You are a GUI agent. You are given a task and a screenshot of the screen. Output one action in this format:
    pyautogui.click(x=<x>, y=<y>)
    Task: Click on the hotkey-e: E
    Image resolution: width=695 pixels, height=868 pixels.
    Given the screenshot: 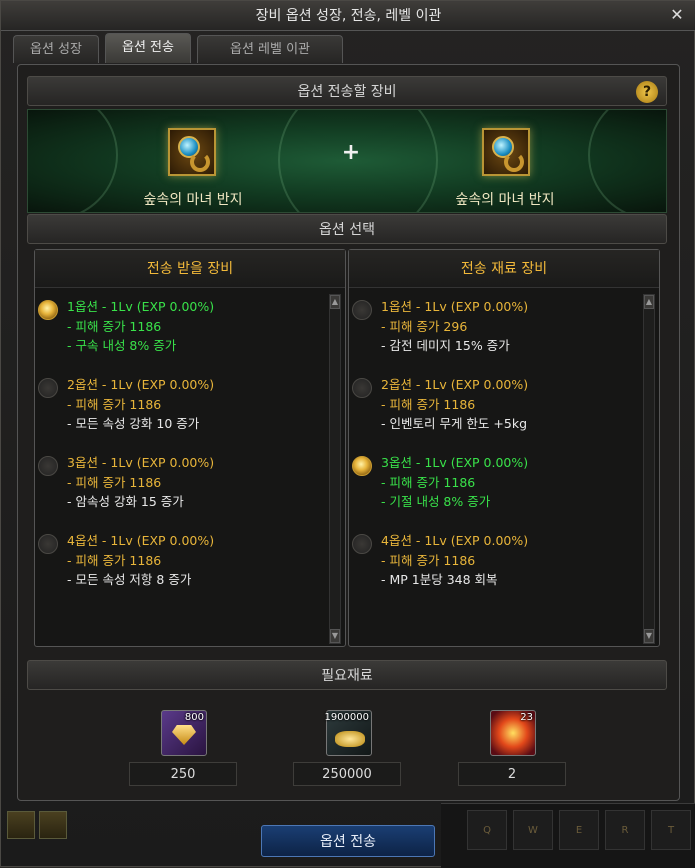 What is the action you would take?
    pyautogui.click(x=579, y=830)
    